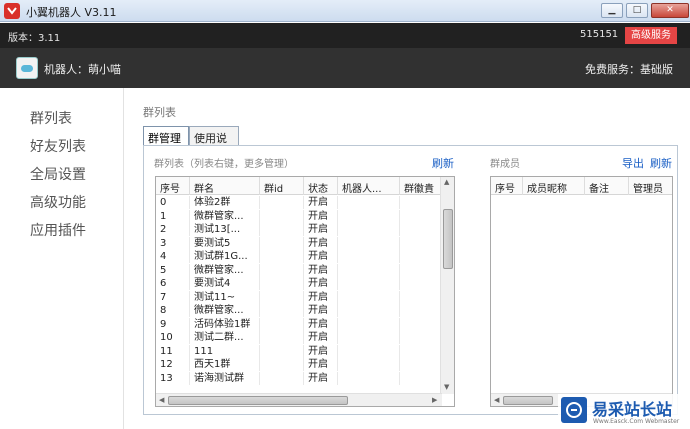 This screenshot has width=690, height=429. What do you see at coordinates (636, 421) in the screenshot?
I see `watermark-subtext: Www.Easck.Com Webmaster` at bounding box center [636, 421].